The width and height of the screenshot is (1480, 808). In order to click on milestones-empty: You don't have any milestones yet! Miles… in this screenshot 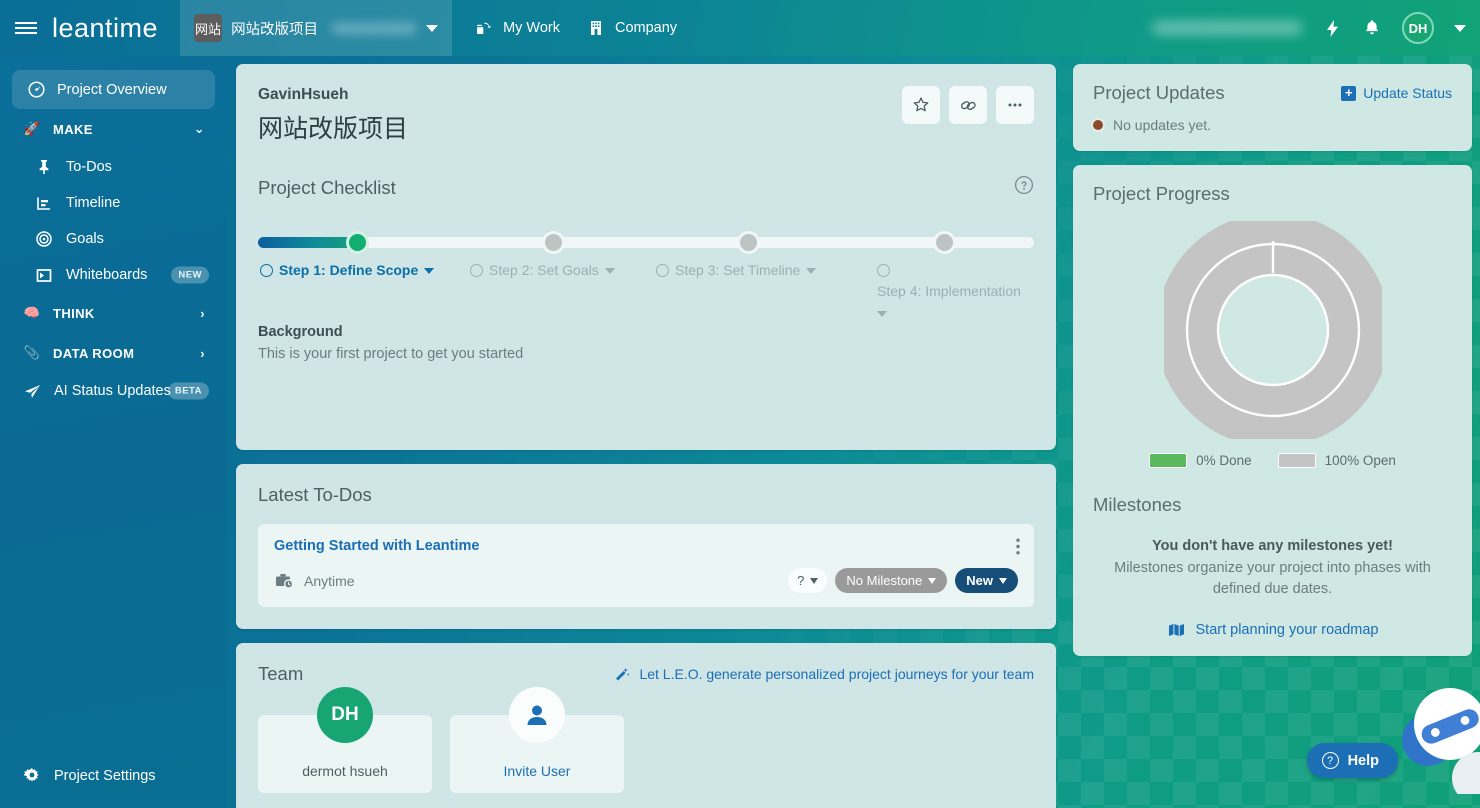, I will do `click(1272, 588)`.